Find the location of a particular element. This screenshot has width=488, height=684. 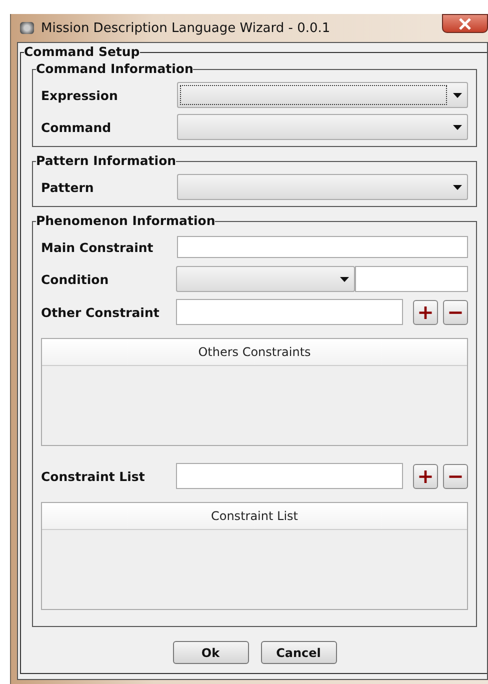

field-label: Pattern is located at coordinates (68, 187).